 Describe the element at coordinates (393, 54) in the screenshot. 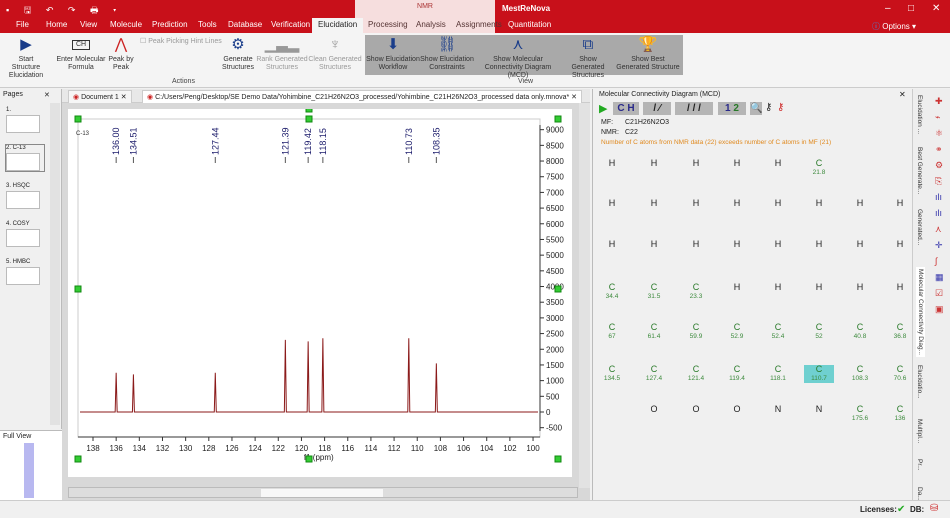

I see `show-elucidation-workflow-button: ⬇ Show Elucidation Workflow` at that location.